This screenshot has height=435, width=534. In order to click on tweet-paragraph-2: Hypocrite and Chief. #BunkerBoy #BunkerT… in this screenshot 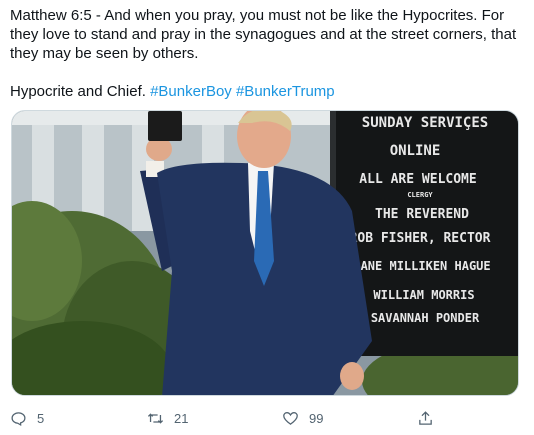, I will do `click(266, 91)`.